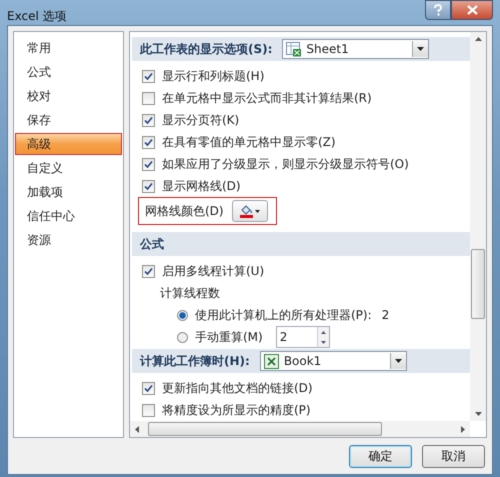 This screenshot has height=477, width=500. What do you see at coordinates (68, 48) in the screenshot?
I see `sidebar-item: 常用` at bounding box center [68, 48].